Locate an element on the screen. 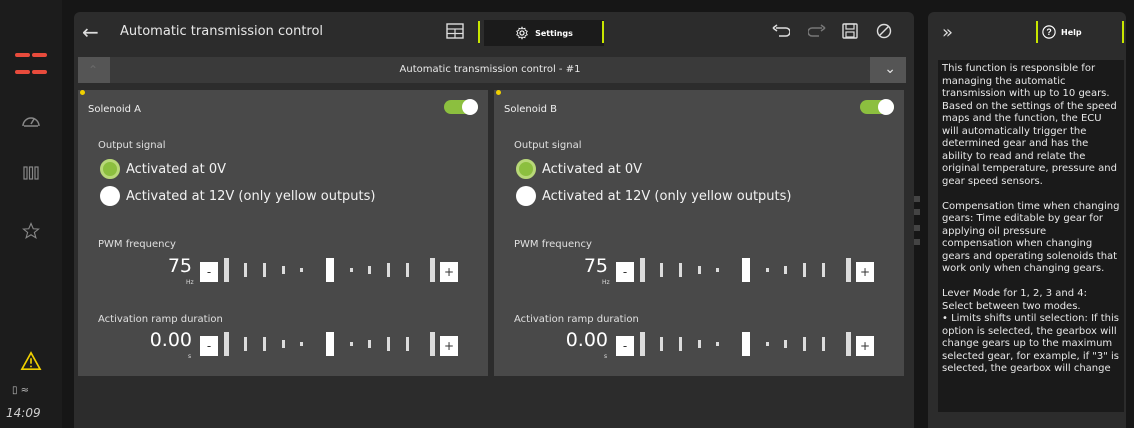 The width and height of the screenshot is (1134, 428). columns-icon is located at coordinates (31, 173).